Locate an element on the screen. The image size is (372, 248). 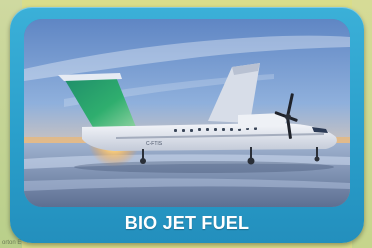
card-caption: BIO JET FUEL is located at coordinates (187, 223).